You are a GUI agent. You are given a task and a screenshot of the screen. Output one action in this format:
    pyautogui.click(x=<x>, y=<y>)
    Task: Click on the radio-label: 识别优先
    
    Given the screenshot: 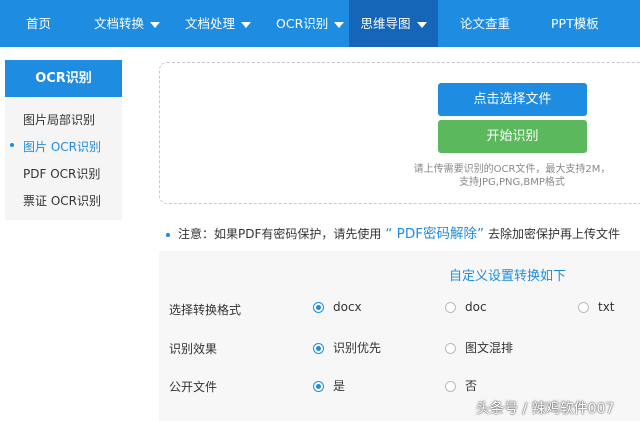 What is the action you would take?
    pyautogui.click(x=357, y=348)
    